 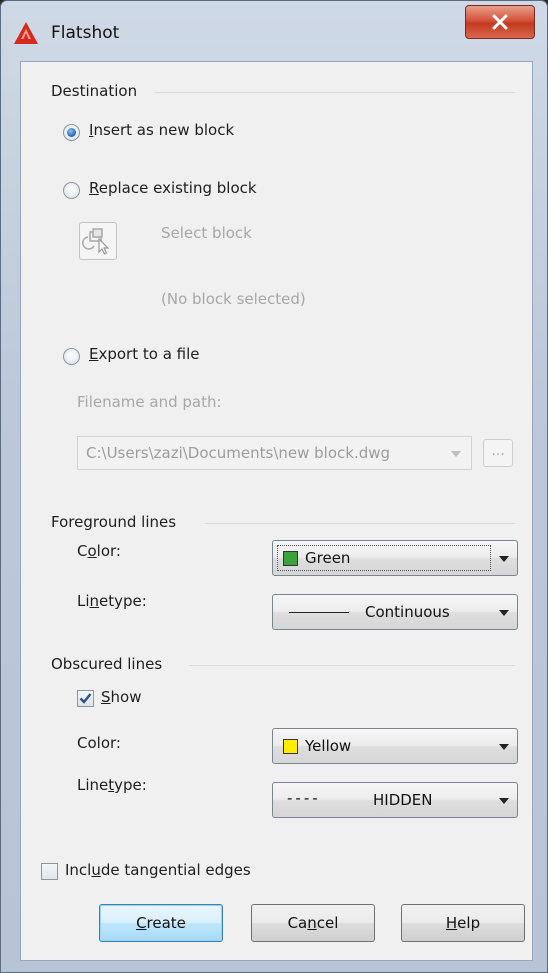 I want to click on obscured-linetype-label: Linetype:, so click(x=112, y=785).